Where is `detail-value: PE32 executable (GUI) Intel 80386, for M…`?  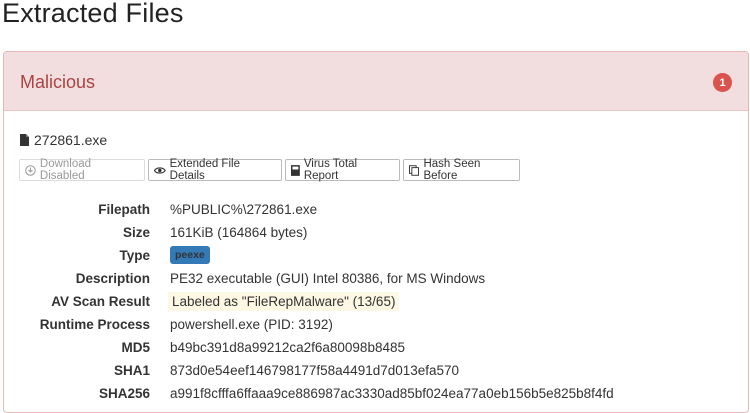
detail-value: PE32 executable (GUI) Intel 80386, for M… is located at coordinates (328, 278).